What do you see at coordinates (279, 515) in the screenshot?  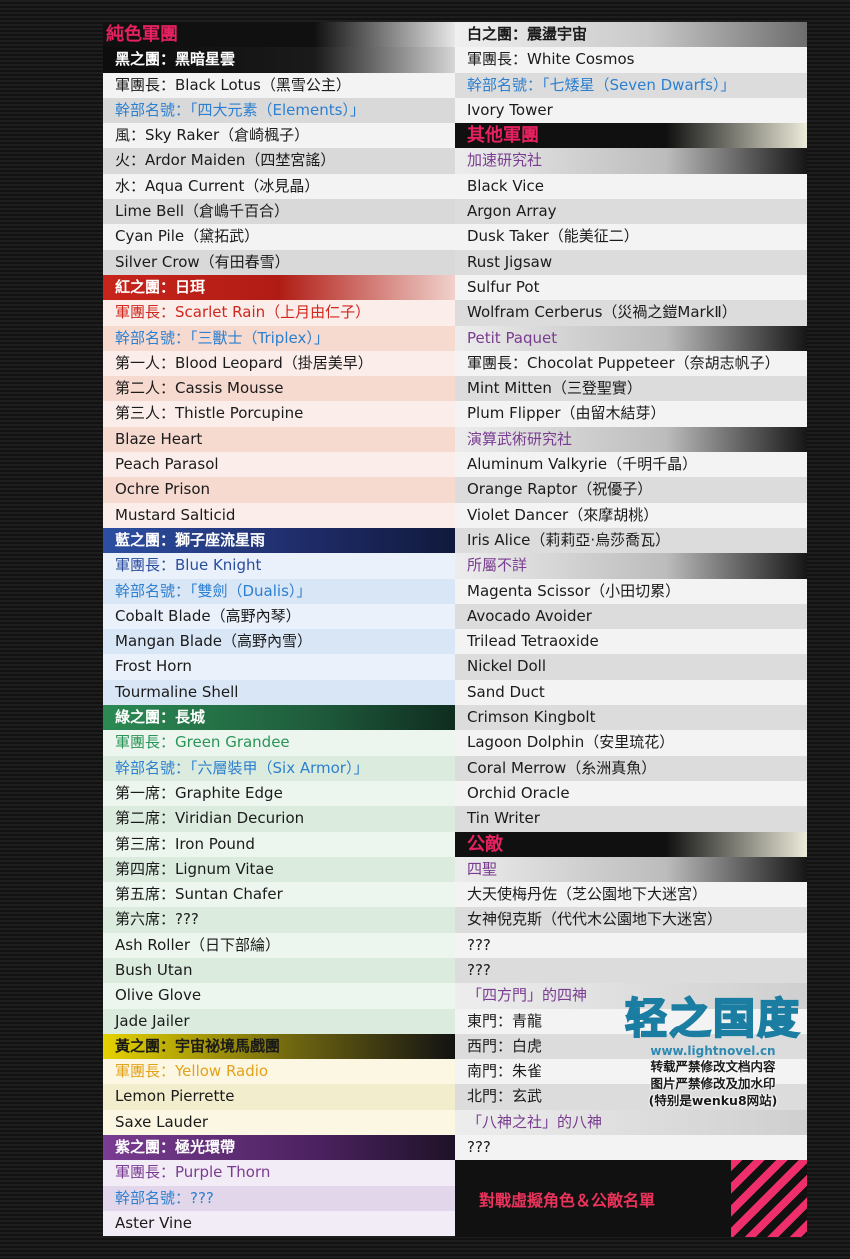 I see `list-item: Mustard Salticid` at bounding box center [279, 515].